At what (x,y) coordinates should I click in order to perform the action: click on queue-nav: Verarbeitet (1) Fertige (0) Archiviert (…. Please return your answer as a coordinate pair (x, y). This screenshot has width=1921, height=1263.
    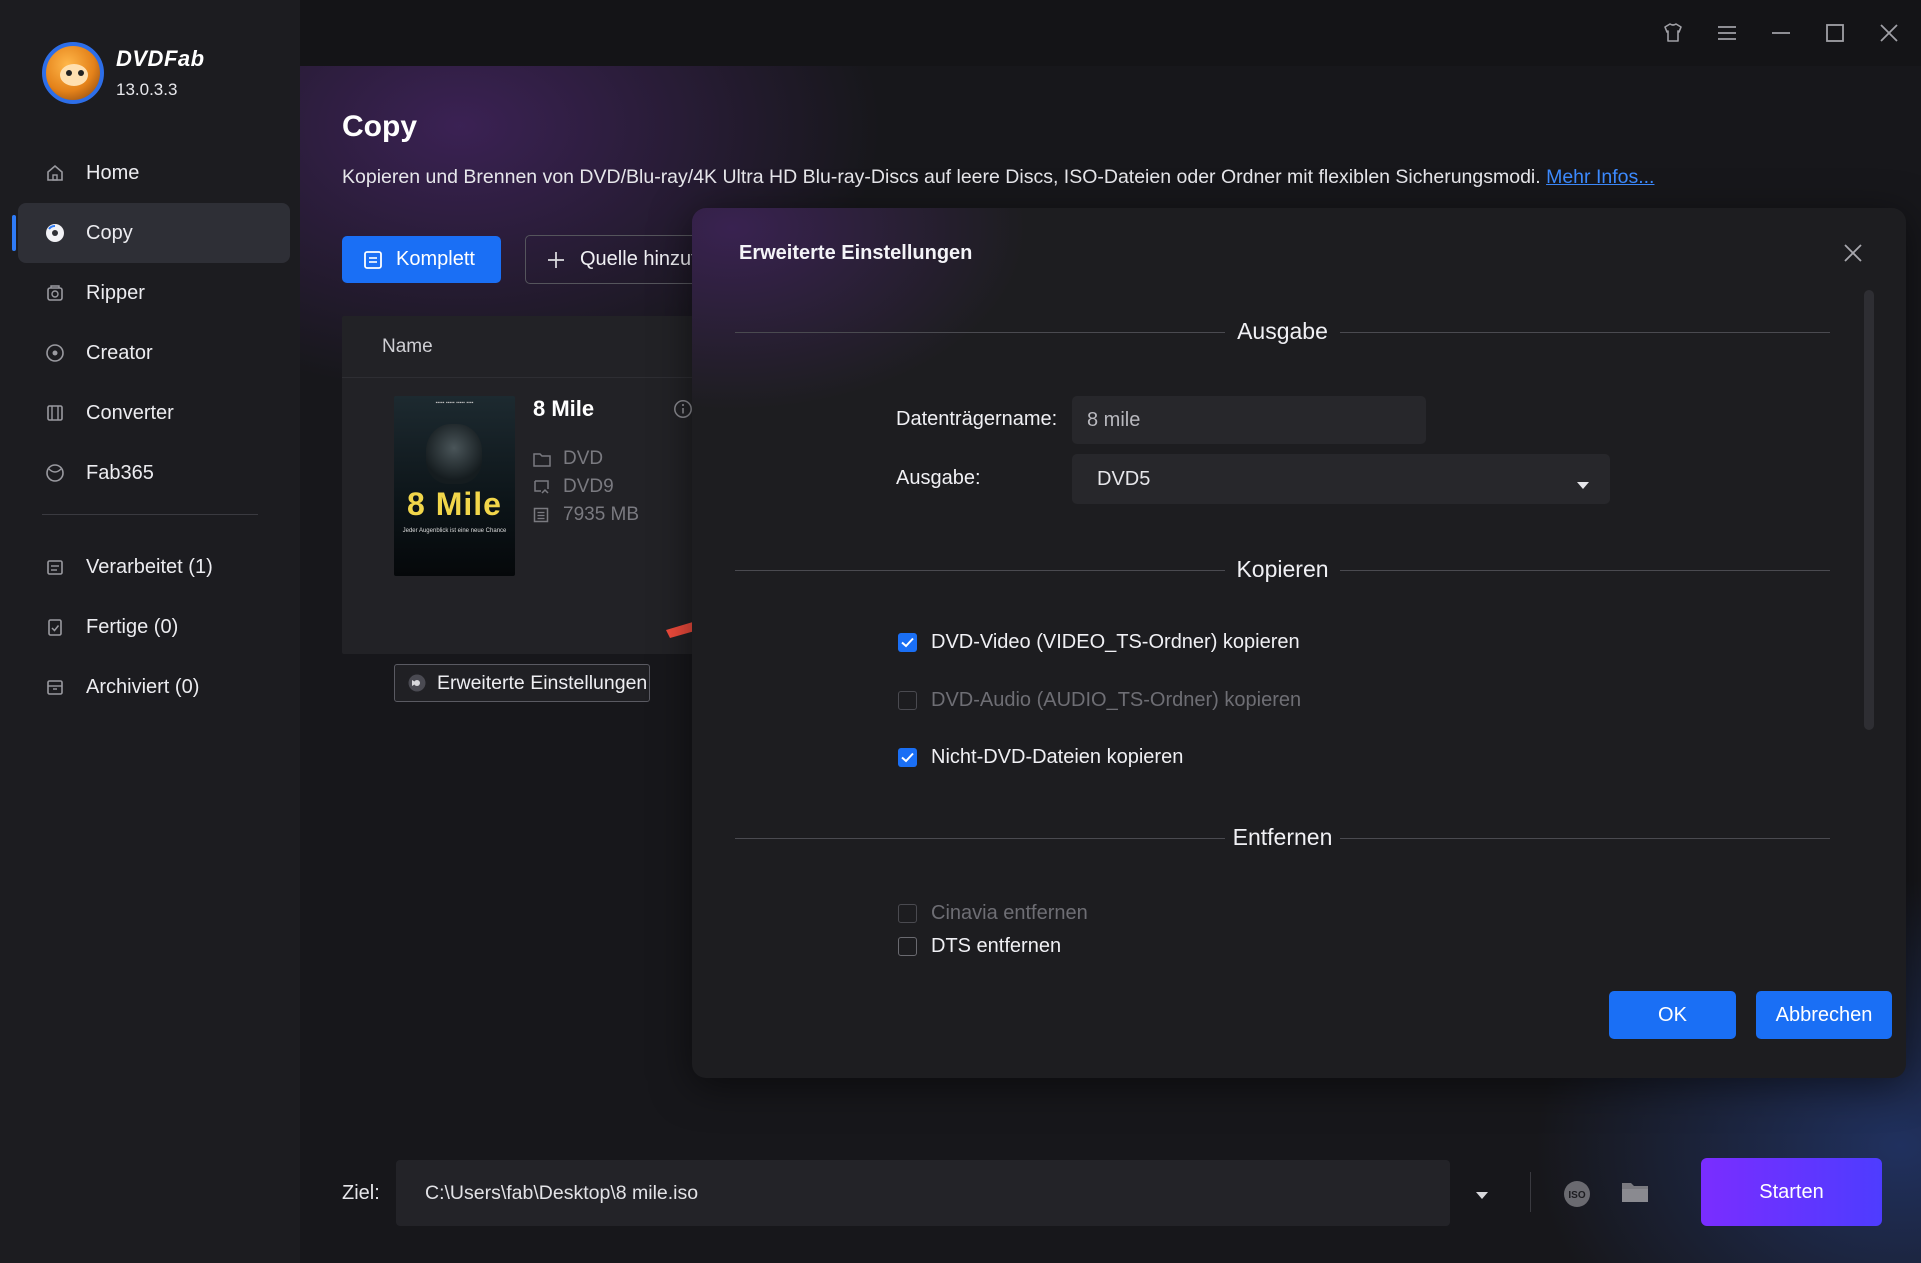
    Looking at the image, I should click on (154, 627).